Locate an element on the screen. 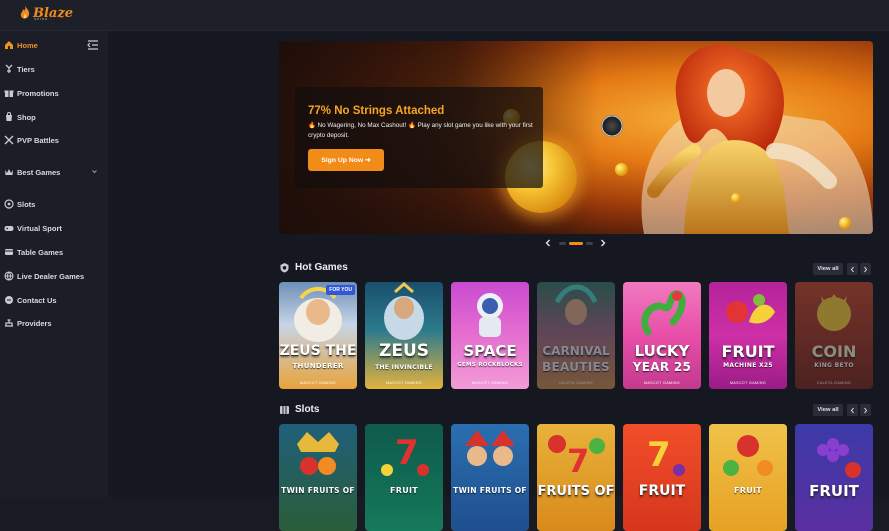 This screenshot has width=889, height=531. chat-icon is located at coordinates (8, 300).